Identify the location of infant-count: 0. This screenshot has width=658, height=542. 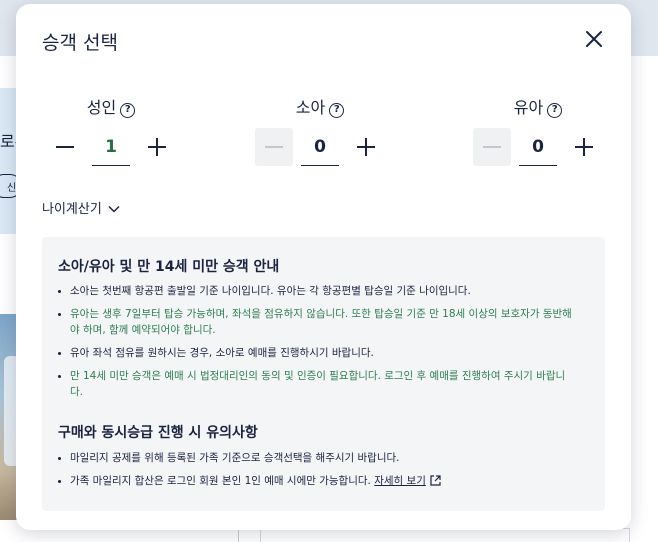
(538, 147).